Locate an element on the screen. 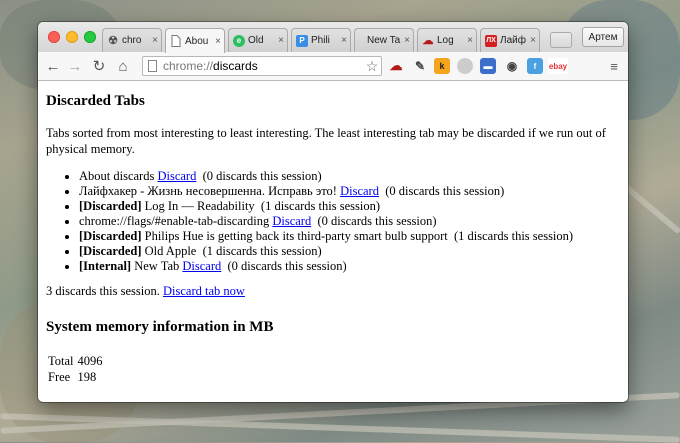 The image size is (680, 443). pushbullet-icon: ▬ is located at coordinates (488, 66).